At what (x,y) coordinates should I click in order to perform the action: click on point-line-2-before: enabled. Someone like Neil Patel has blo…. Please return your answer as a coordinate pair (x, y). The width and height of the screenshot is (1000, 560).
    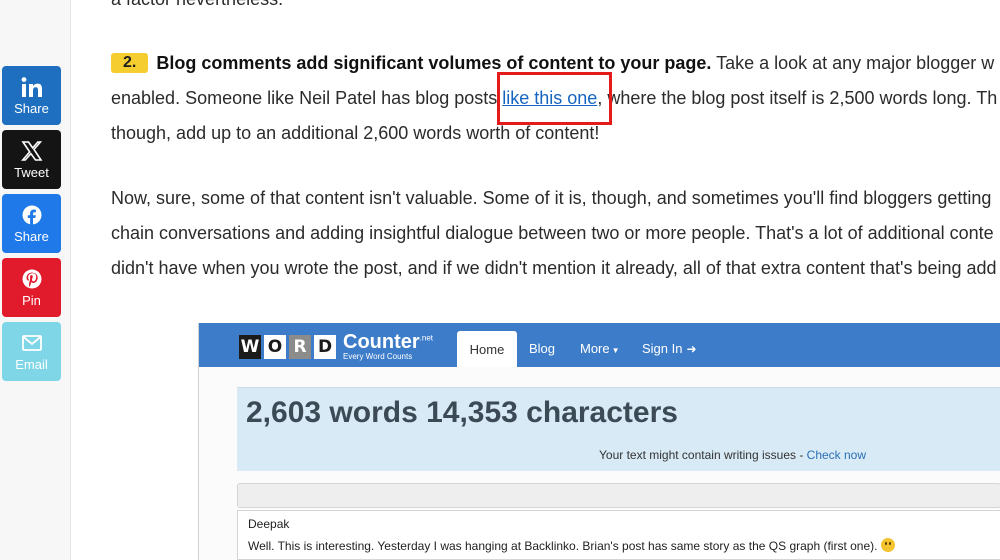
    Looking at the image, I should click on (307, 98).